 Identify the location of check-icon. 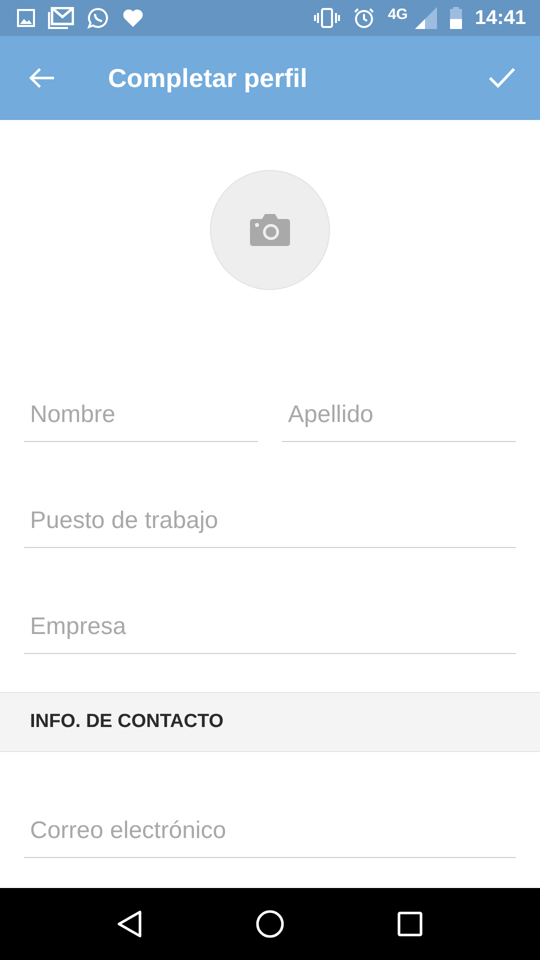
(502, 78).